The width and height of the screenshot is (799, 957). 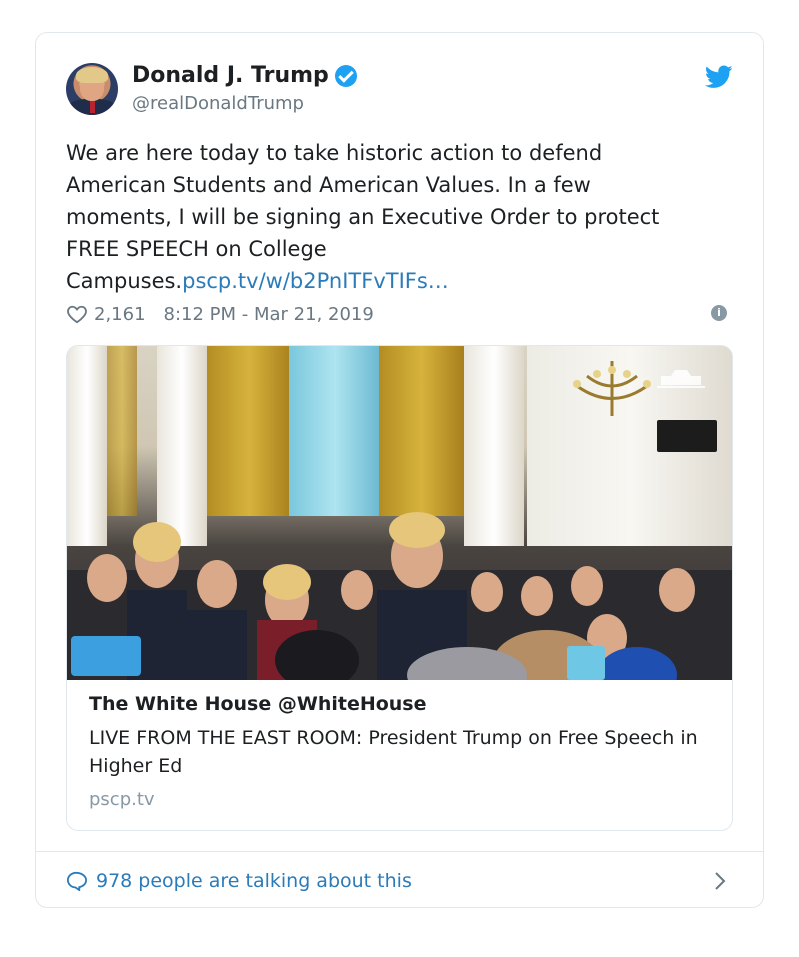 What do you see at coordinates (399, 800) in the screenshot?
I see `media-card-domain: pscp.tv` at bounding box center [399, 800].